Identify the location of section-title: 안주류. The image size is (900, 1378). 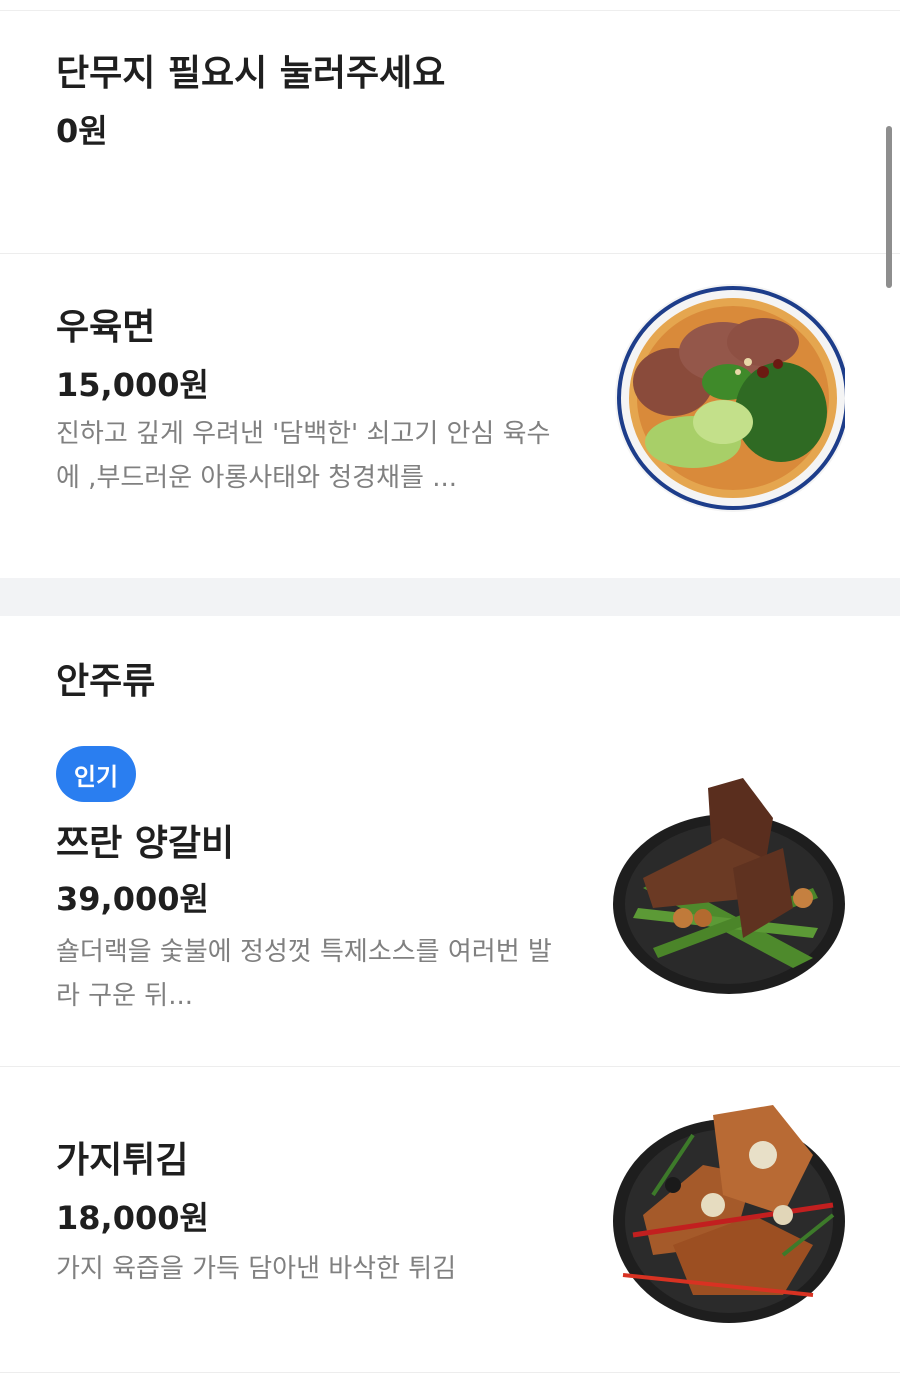
(106, 681).